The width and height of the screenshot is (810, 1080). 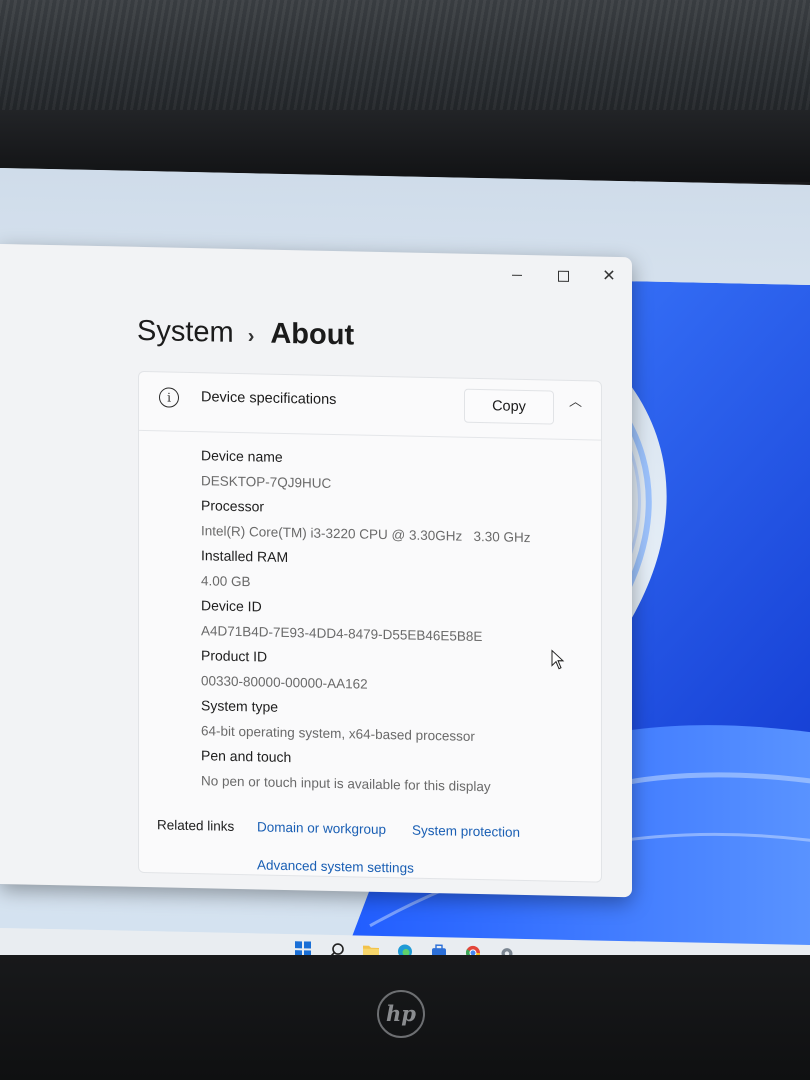 I want to click on mouse-cursor, so click(x=558, y=659).